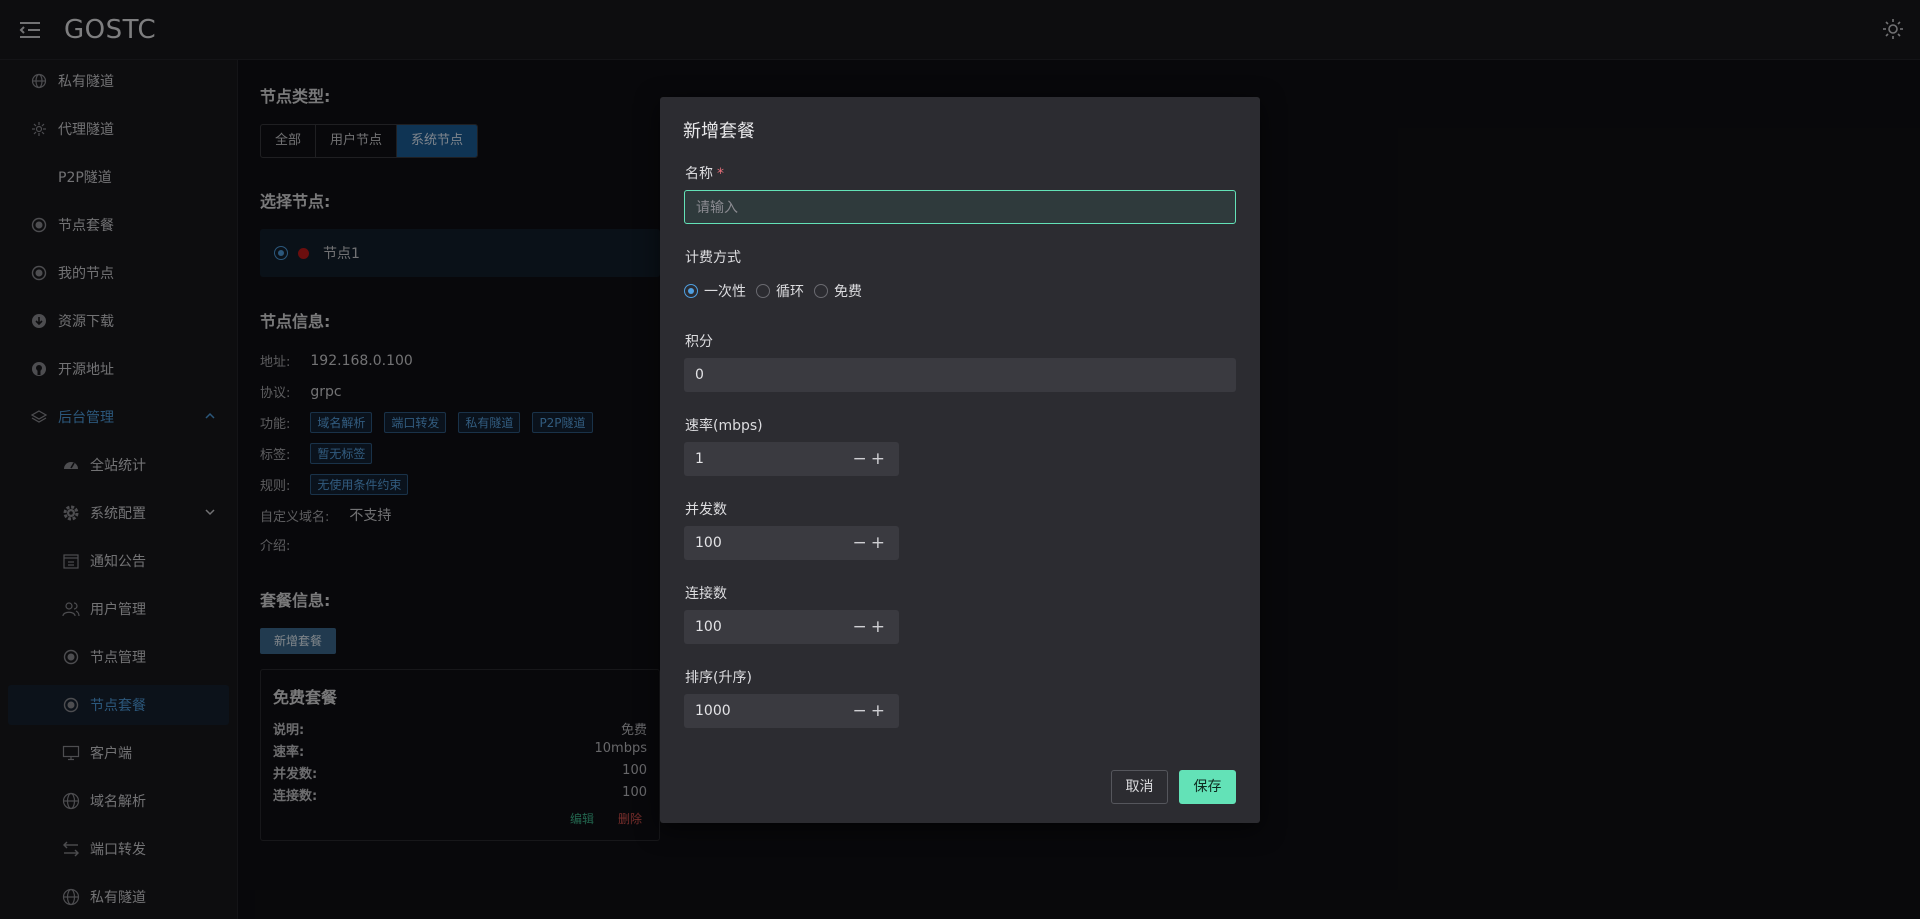  I want to click on name-input: 请输入, so click(960, 207).